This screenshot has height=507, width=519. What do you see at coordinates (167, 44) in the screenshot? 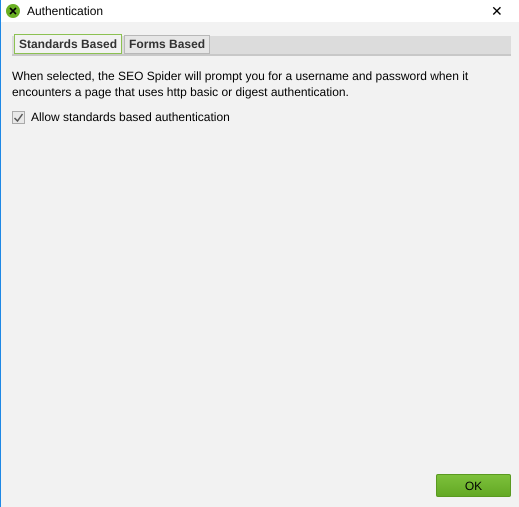
I see `tab: Forms Based` at bounding box center [167, 44].